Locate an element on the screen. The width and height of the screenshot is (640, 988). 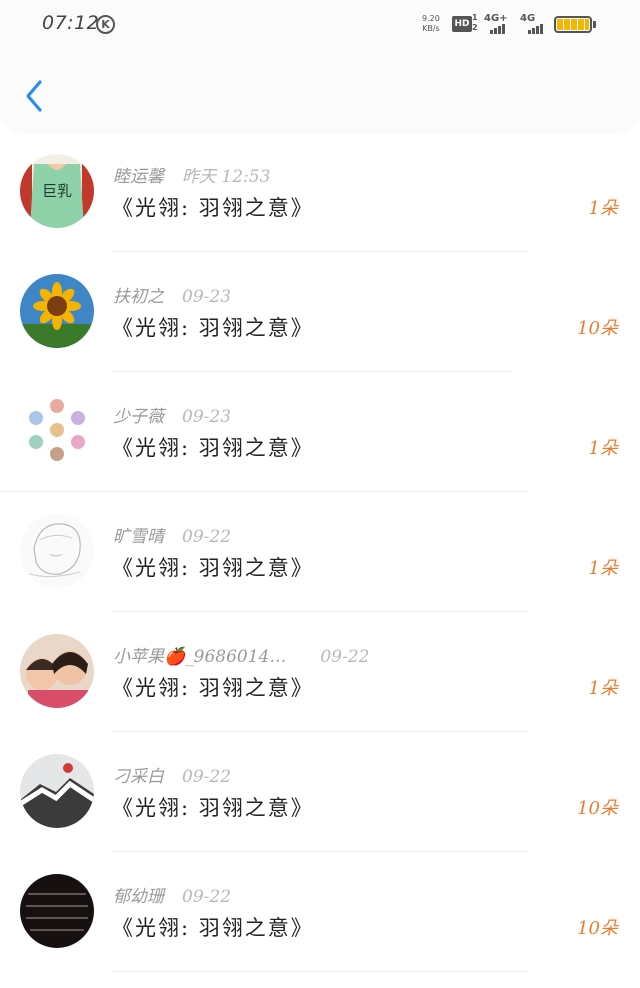
battery-icon is located at coordinates (573, 24).